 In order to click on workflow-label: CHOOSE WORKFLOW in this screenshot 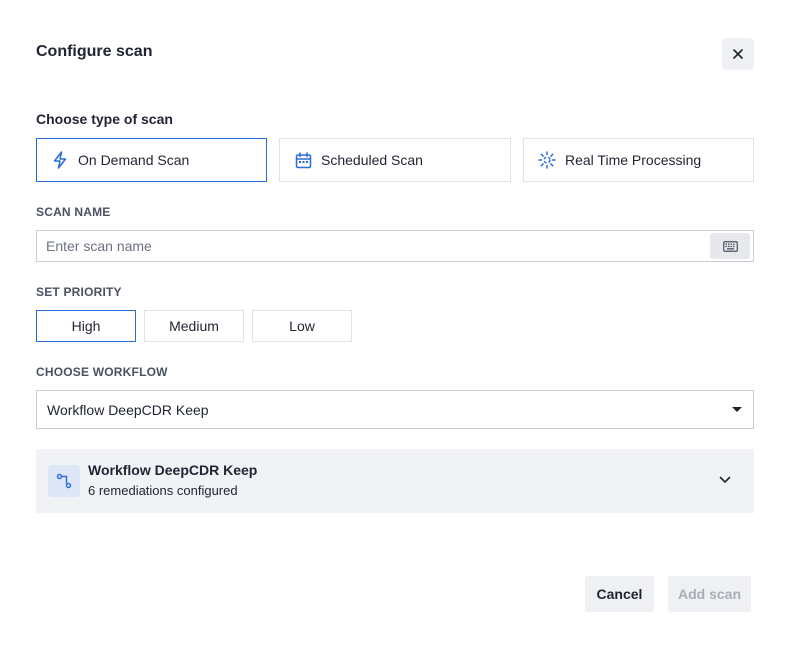, I will do `click(102, 372)`.